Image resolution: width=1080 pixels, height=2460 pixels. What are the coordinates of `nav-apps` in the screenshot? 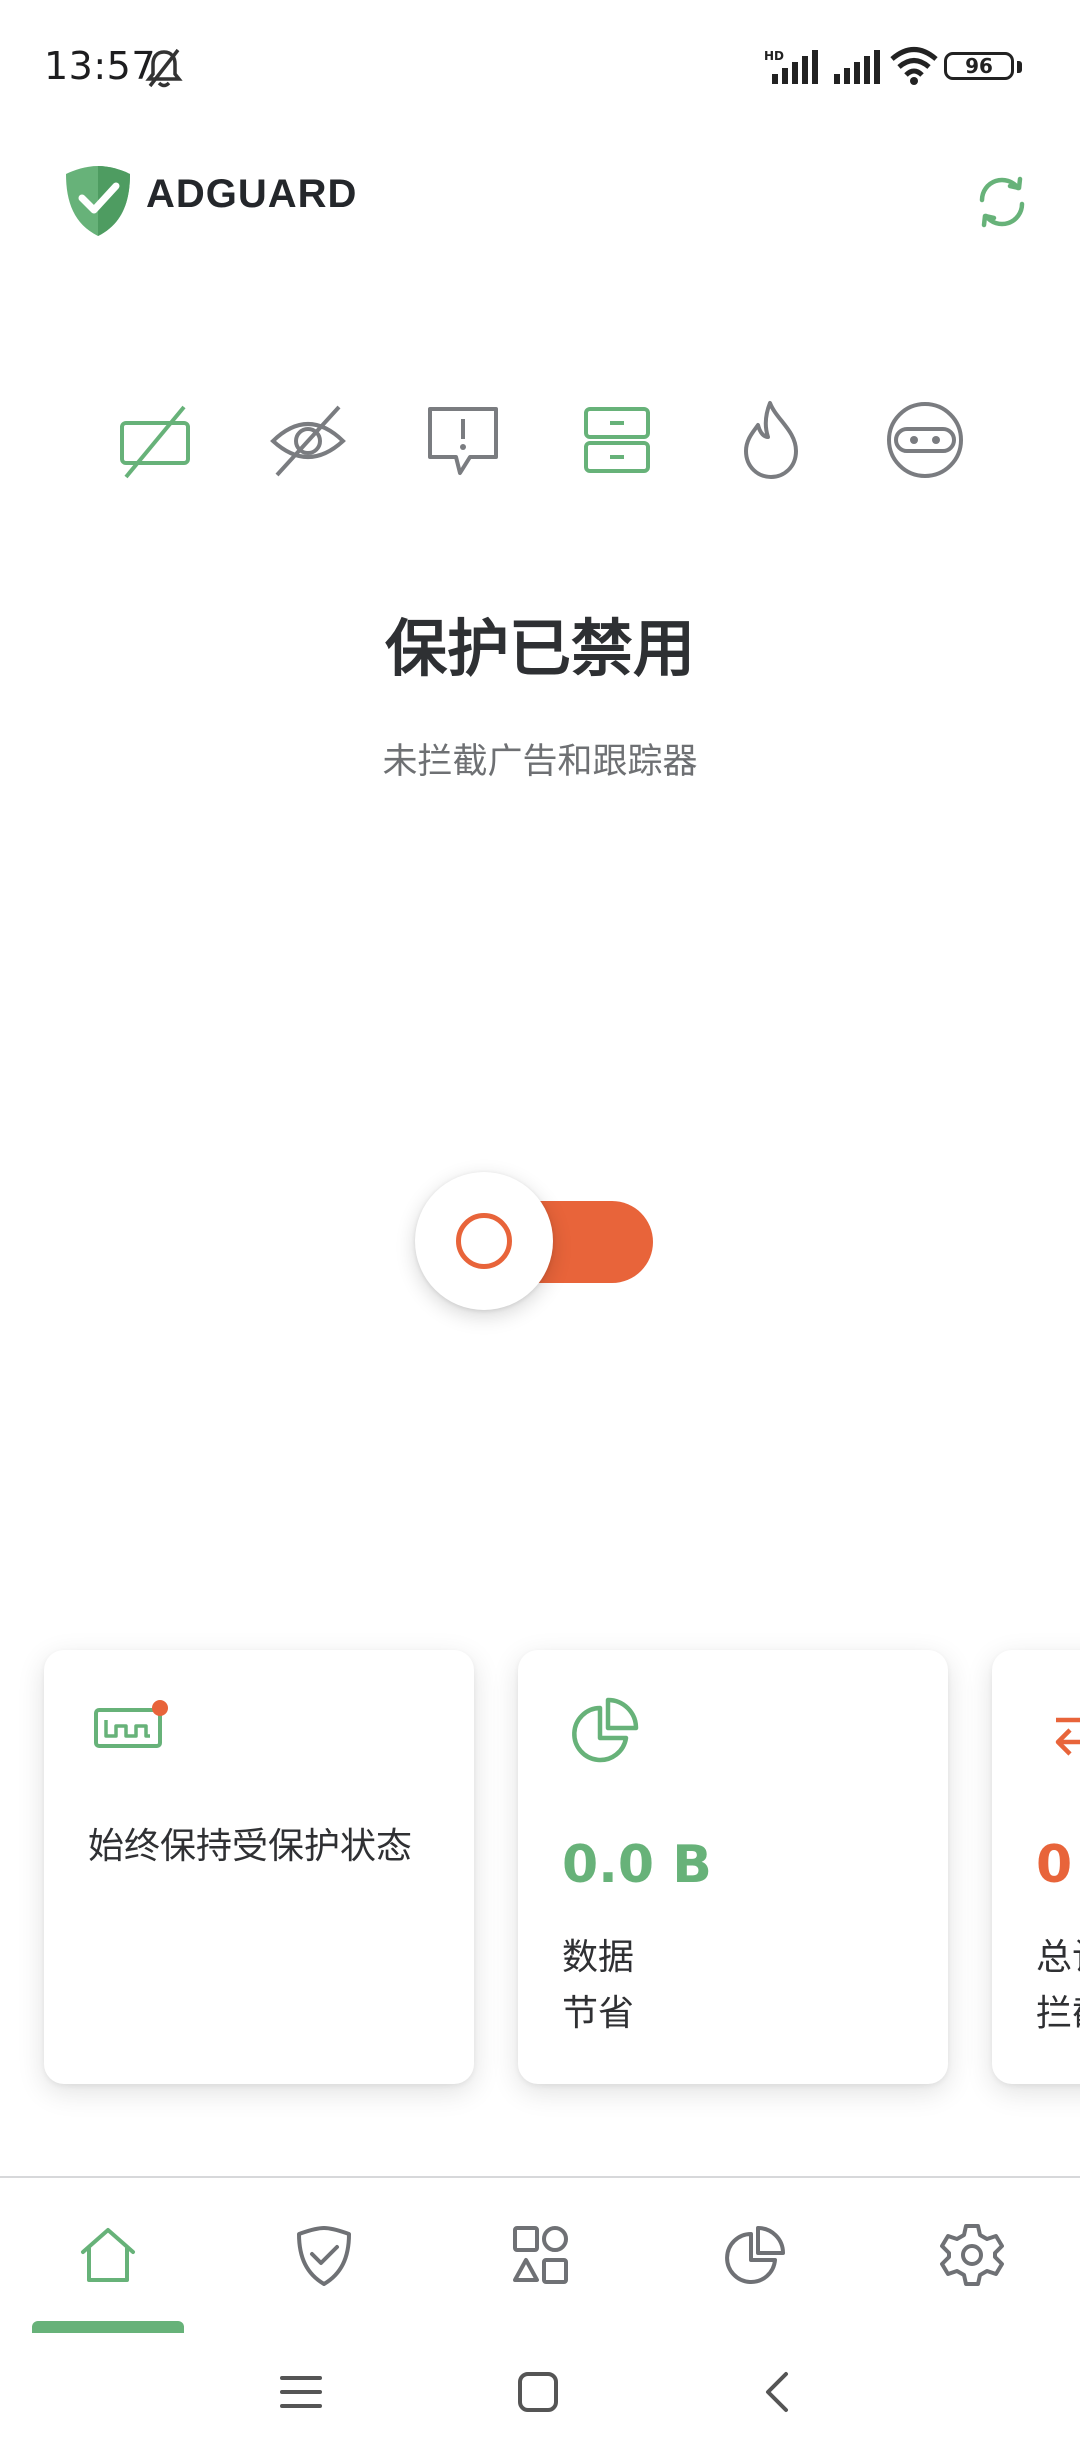 It's located at (540, 2255).